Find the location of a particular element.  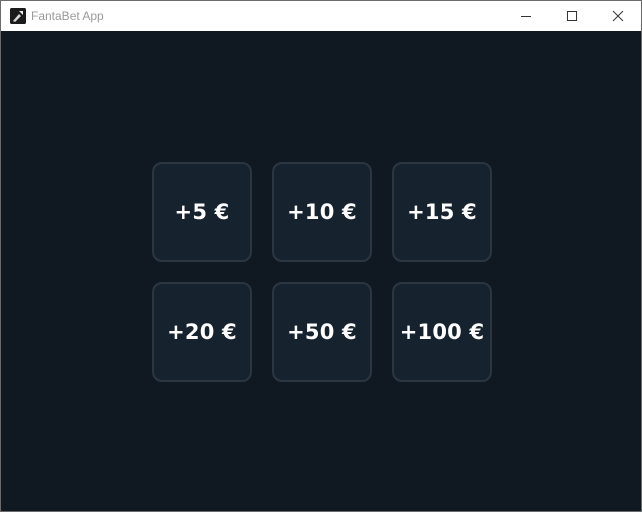

minimize-button is located at coordinates (526, 16).